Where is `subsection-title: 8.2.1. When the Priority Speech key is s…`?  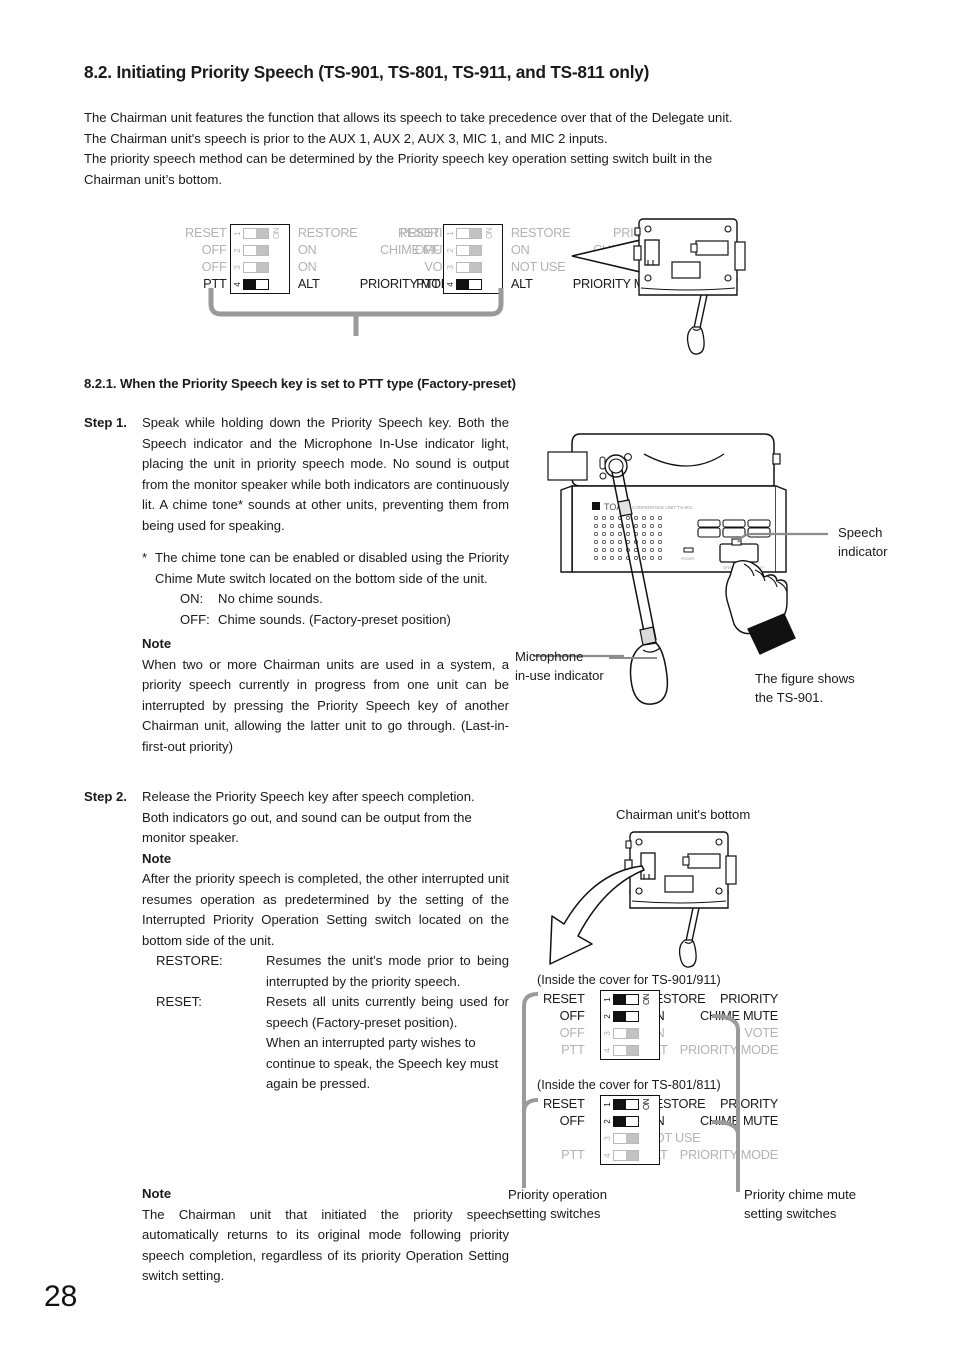 subsection-title: 8.2.1. When the Priority Speech key is s… is located at coordinates (300, 383).